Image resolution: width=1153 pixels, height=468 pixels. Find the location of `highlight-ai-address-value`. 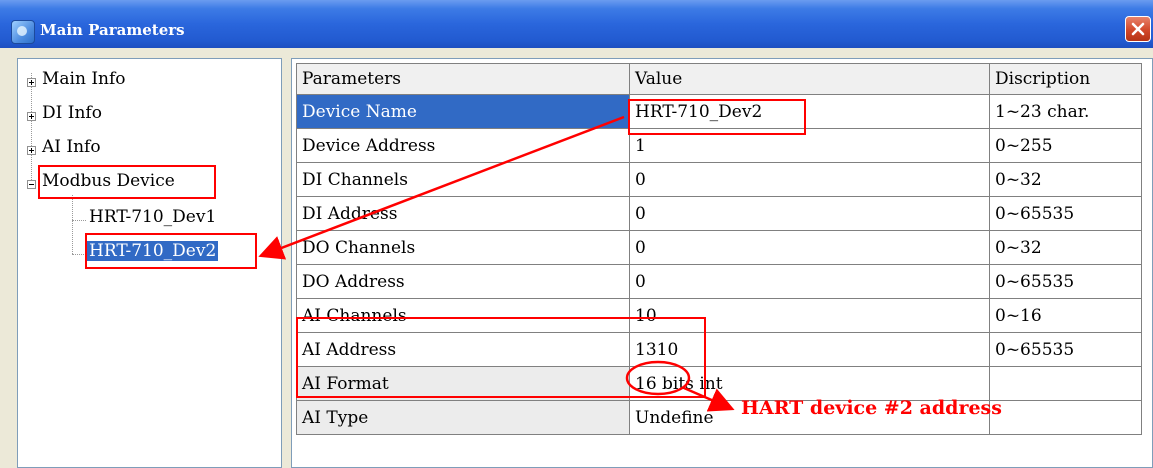

highlight-ai-address-value is located at coordinates (658, 378).